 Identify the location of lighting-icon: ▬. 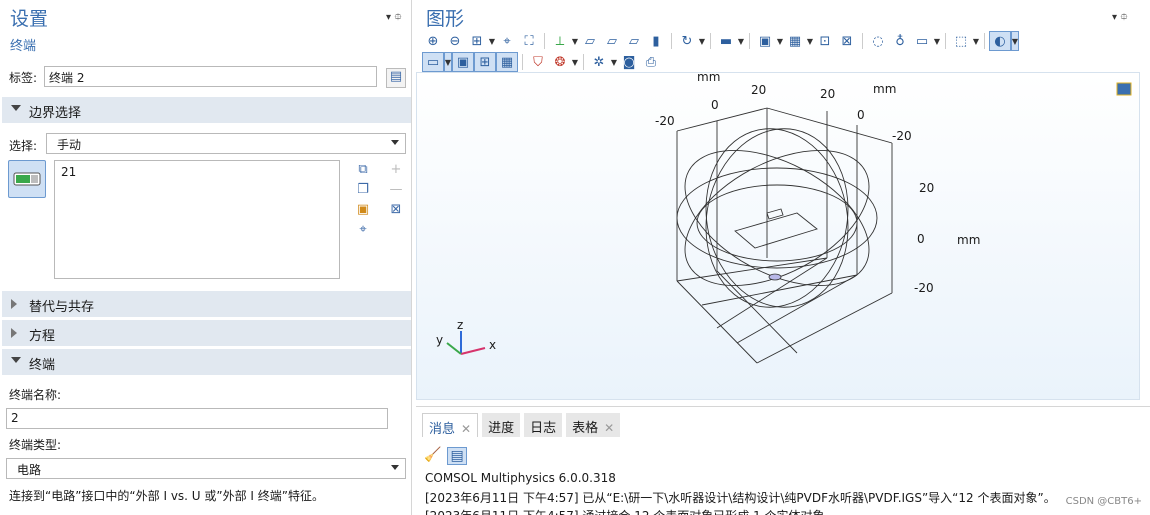
(726, 41).